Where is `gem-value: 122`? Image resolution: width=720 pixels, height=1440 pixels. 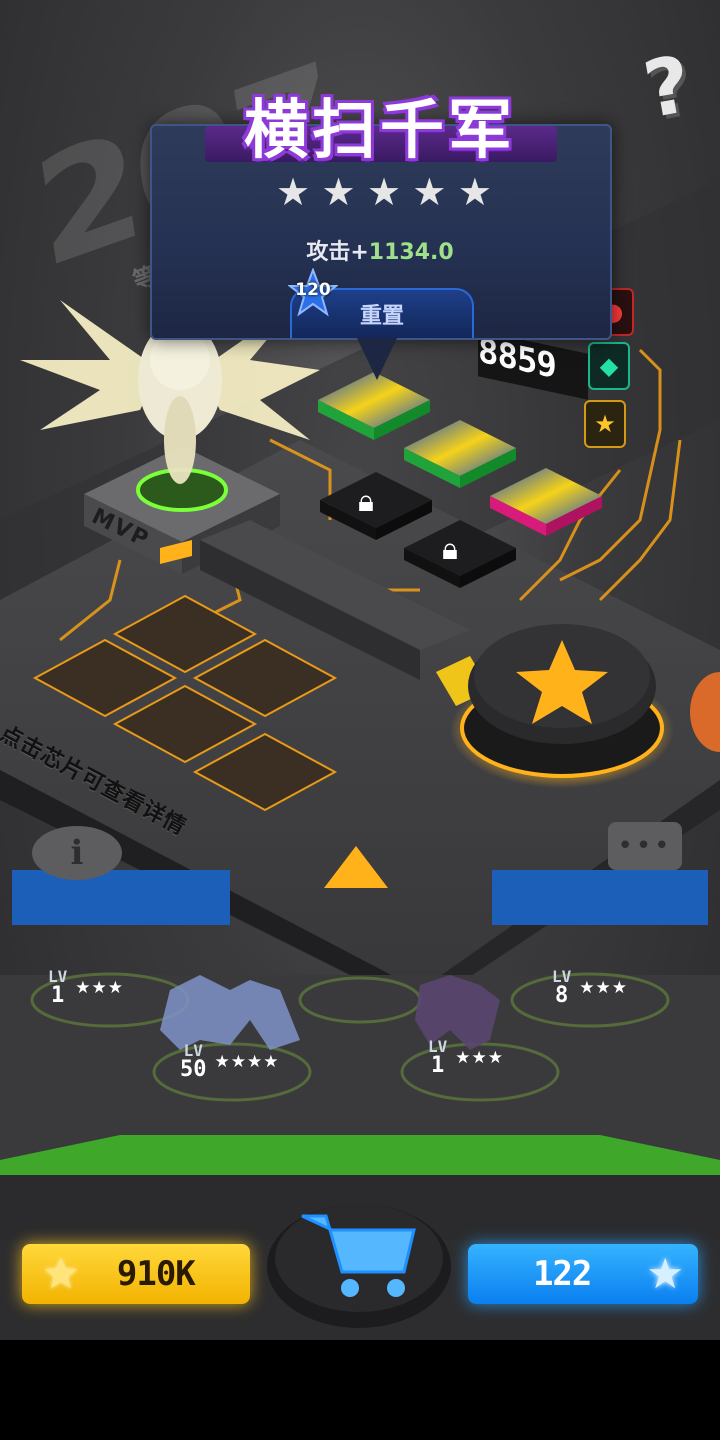
gem-value: 122 is located at coordinates (562, 1274).